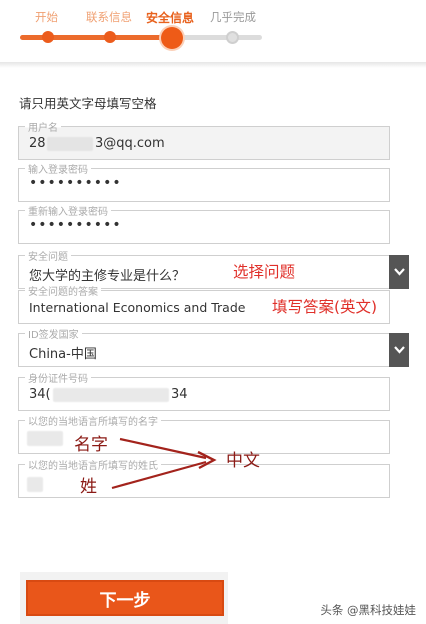 The height and width of the screenshot is (624, 426). What do you see at coordinates (204, 223) in the screenshot?
I see `password-confirm-input: 重新输入登录密码 ••••••••••` at bounding box center [204, 223].